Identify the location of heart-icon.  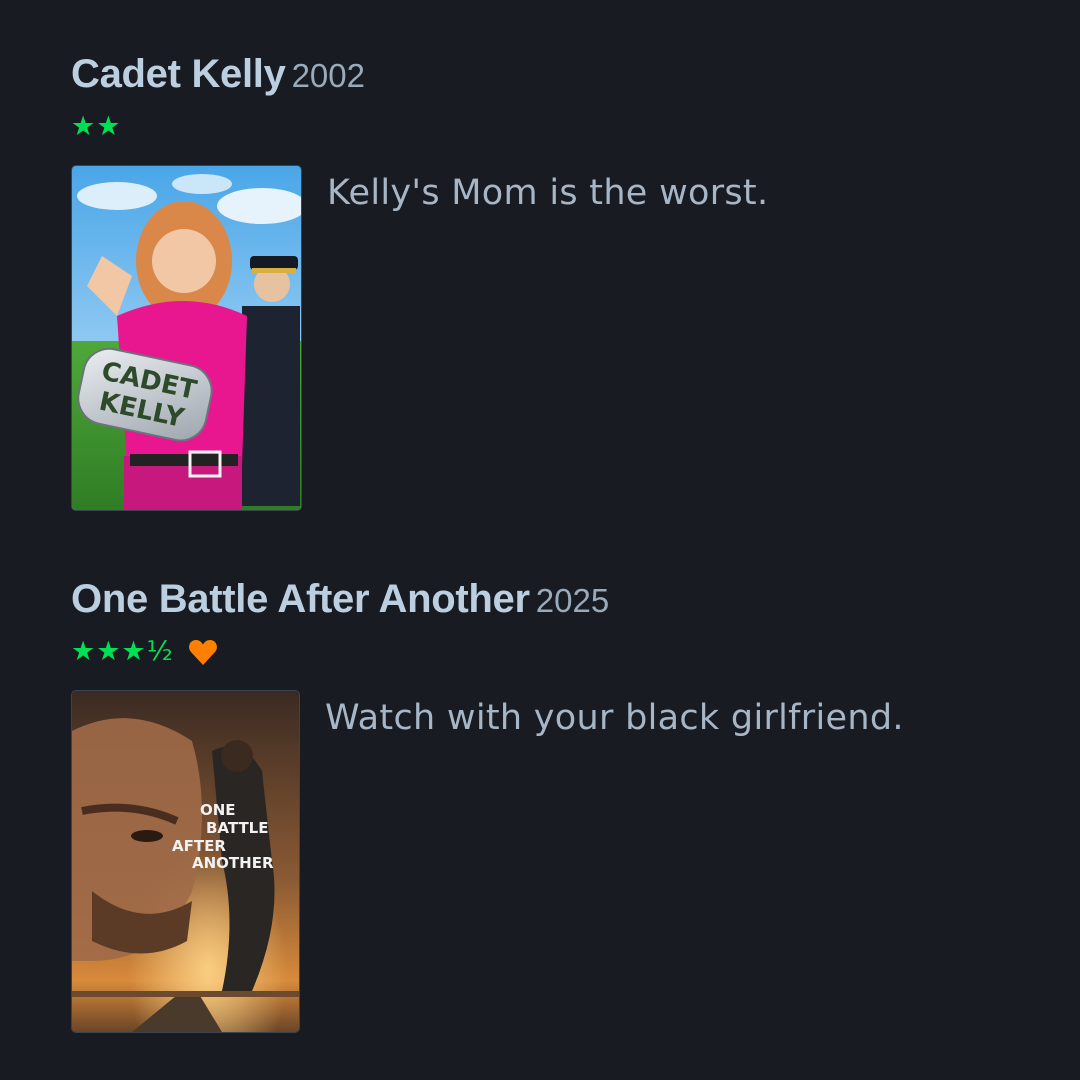
(202, 652).